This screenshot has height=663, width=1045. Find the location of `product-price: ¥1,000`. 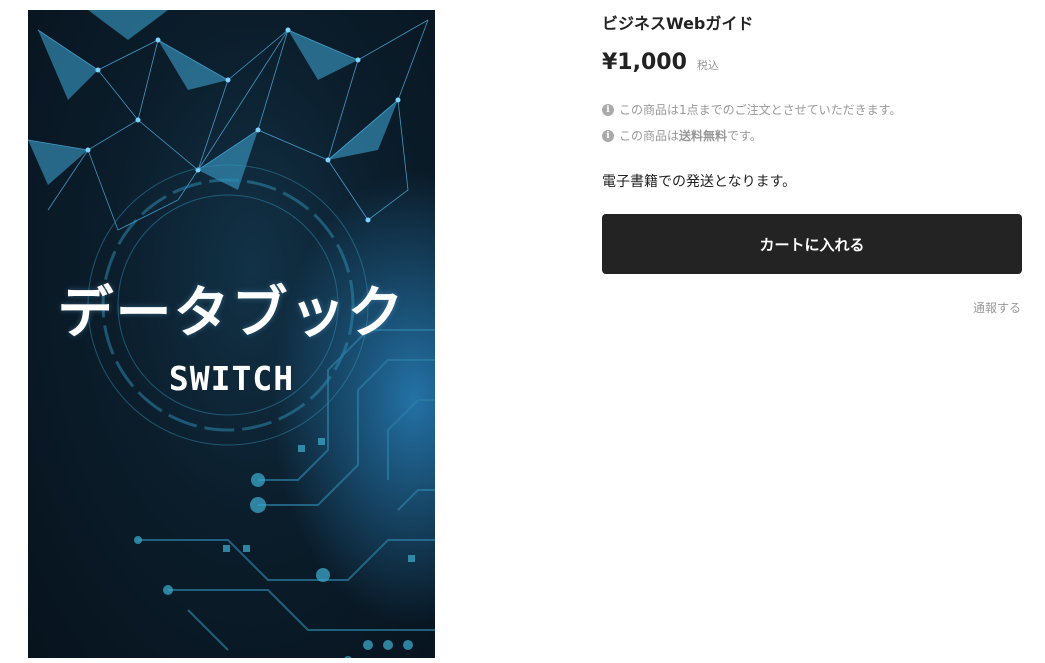

product-price: ¥1,000 is located at coordinates (644, 62).